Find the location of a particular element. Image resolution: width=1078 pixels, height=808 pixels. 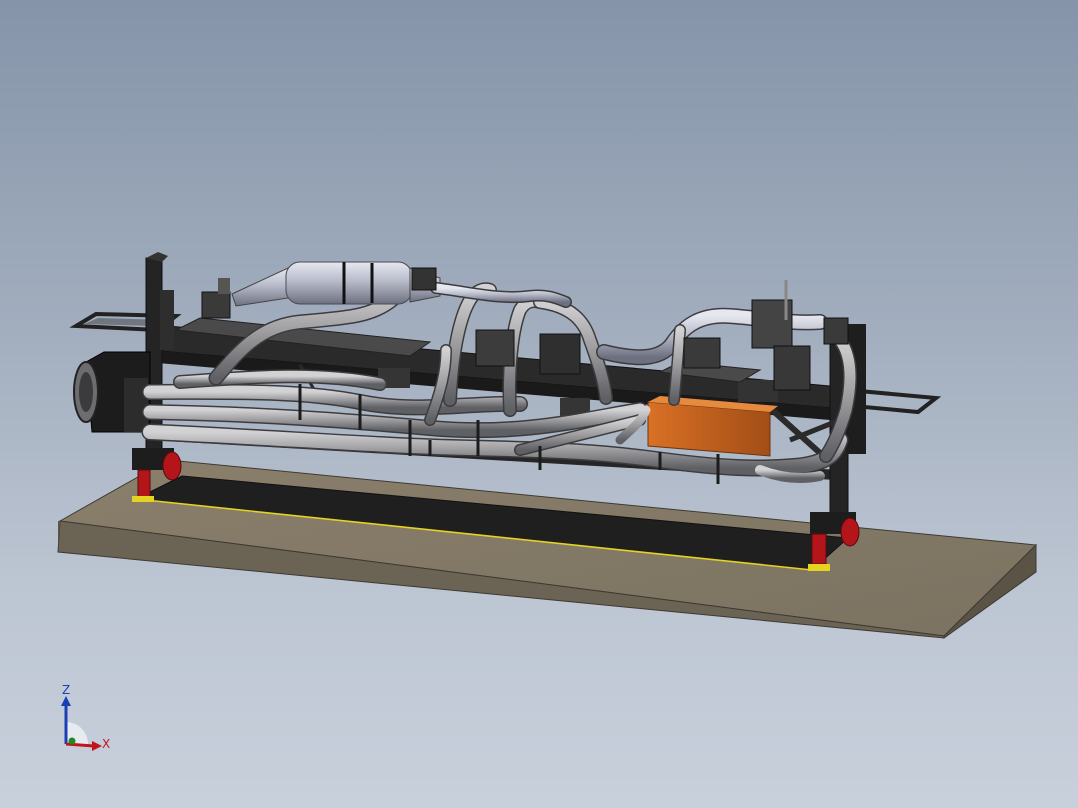

y-axis-dot-icon is located at coordinates (72, 741).